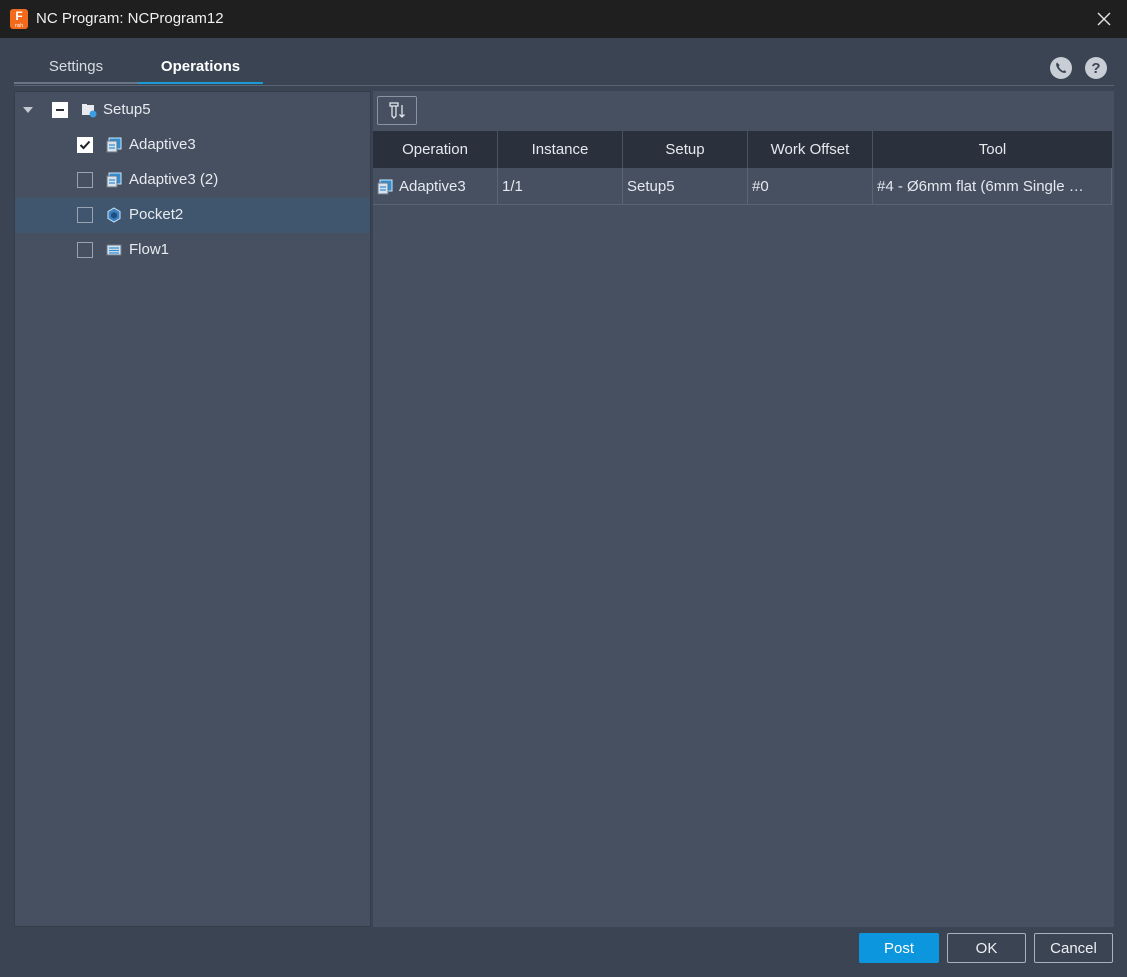 The image size is (1127, 977). I want to click on tree-label-pocket2: Pocket2, so click(156, 214).